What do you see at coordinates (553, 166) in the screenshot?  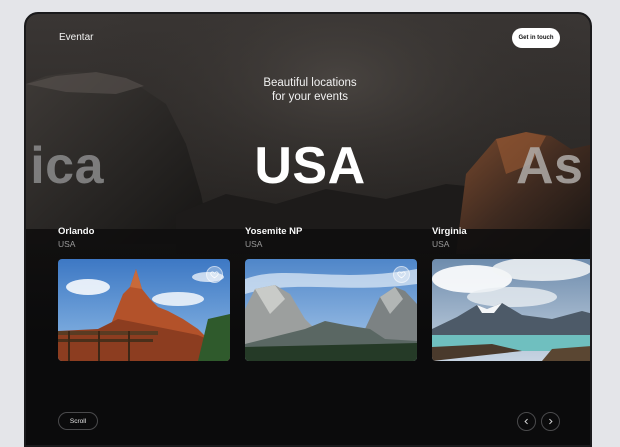 I see `next-region-title: As` at bounding box center [553, 166].